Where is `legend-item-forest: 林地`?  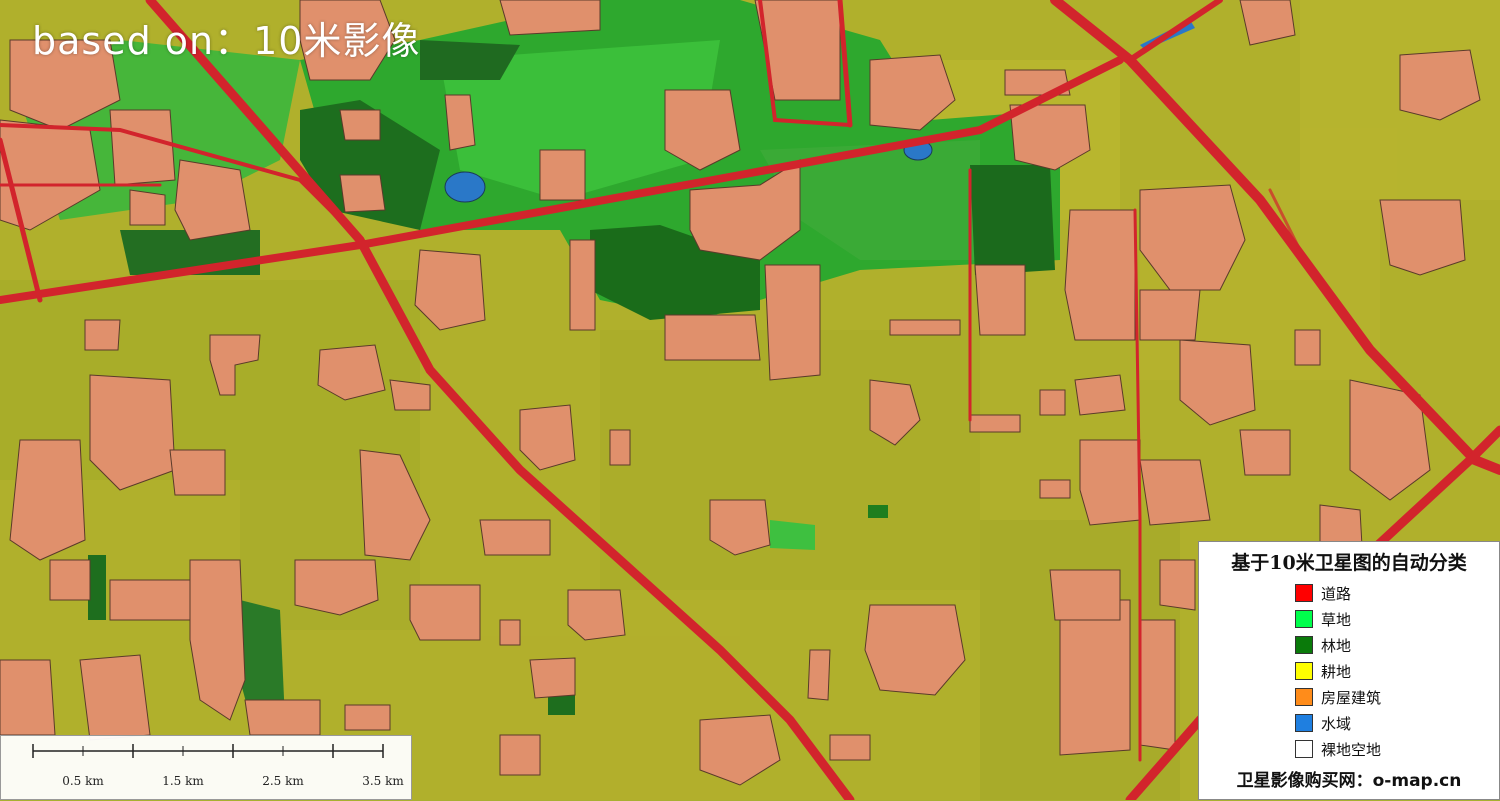
legend-item-forest: 林地 is located at coordinates (1338, 645).